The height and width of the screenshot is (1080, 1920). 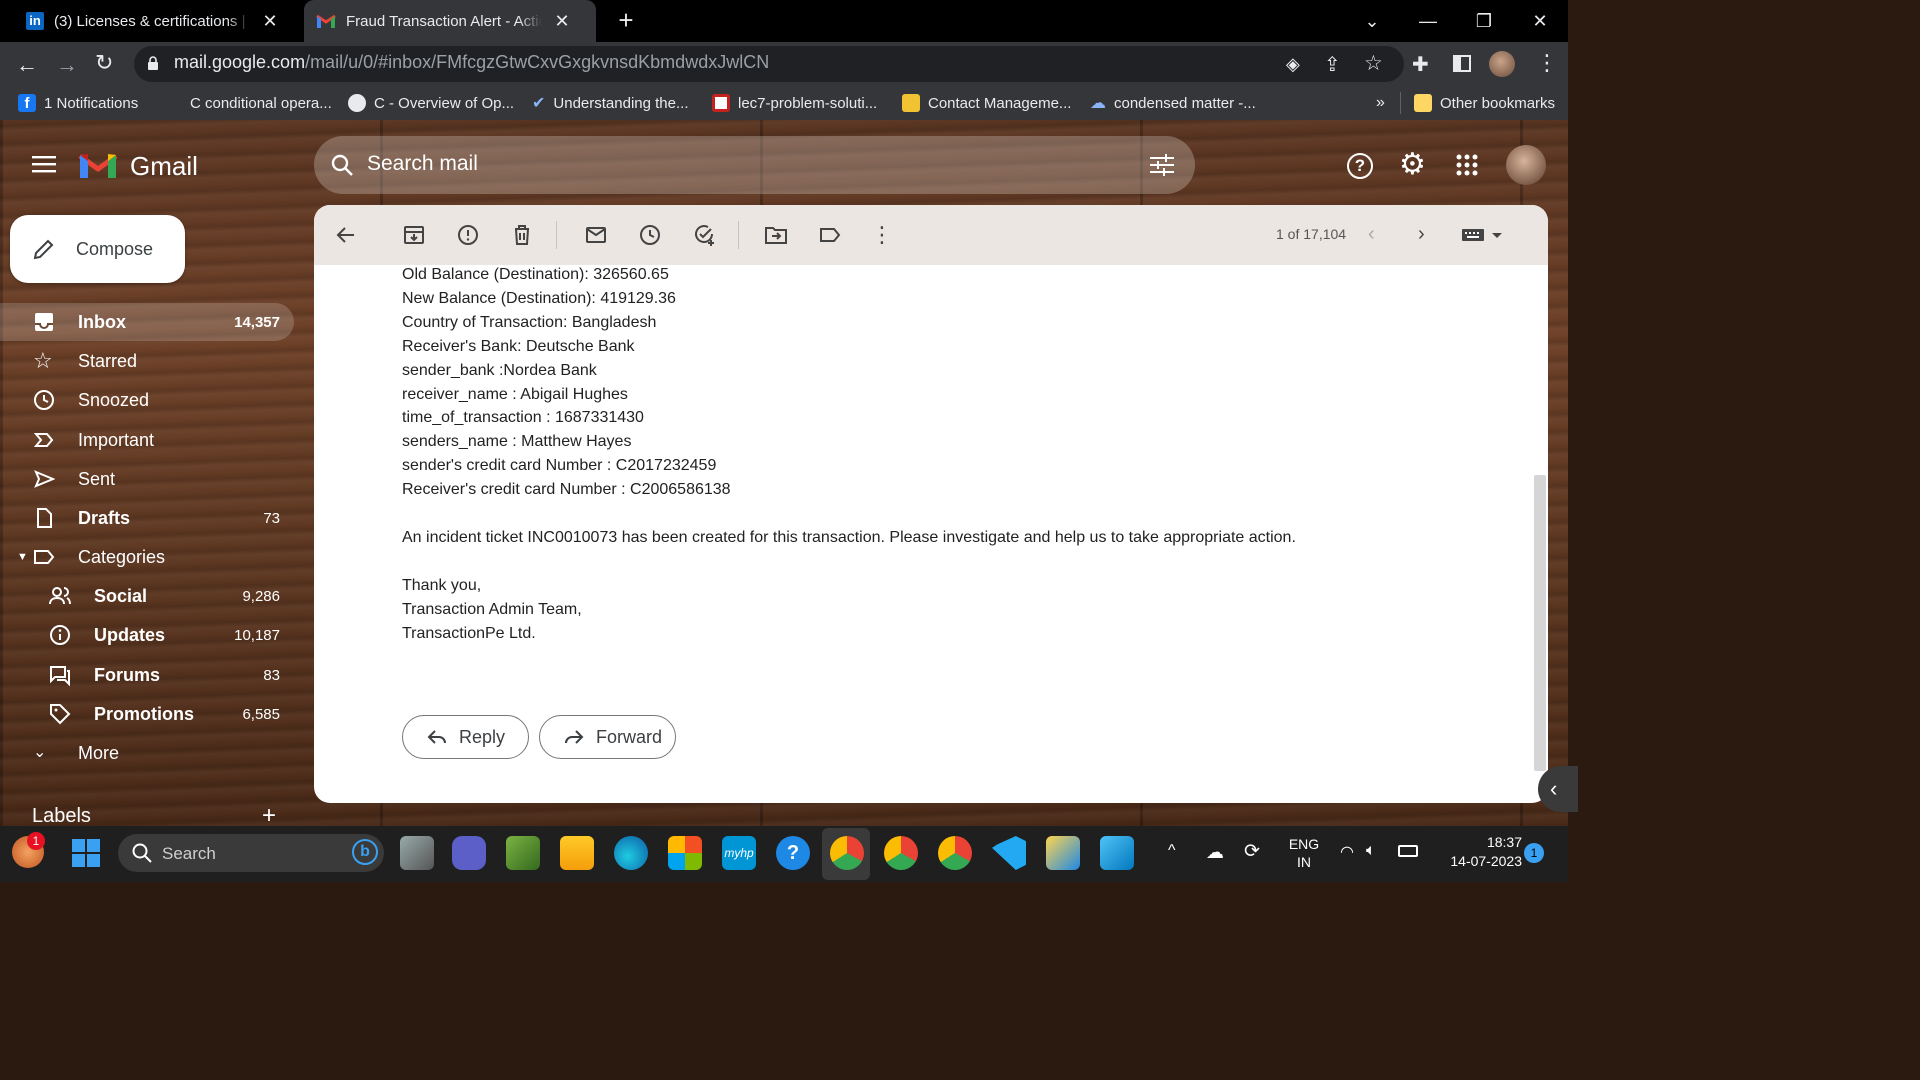 What do you see at coordinates (1547, 63) in the screenshot?
I see `chrome-menu-icon: ⋮` at bounding box center [1547, 63].